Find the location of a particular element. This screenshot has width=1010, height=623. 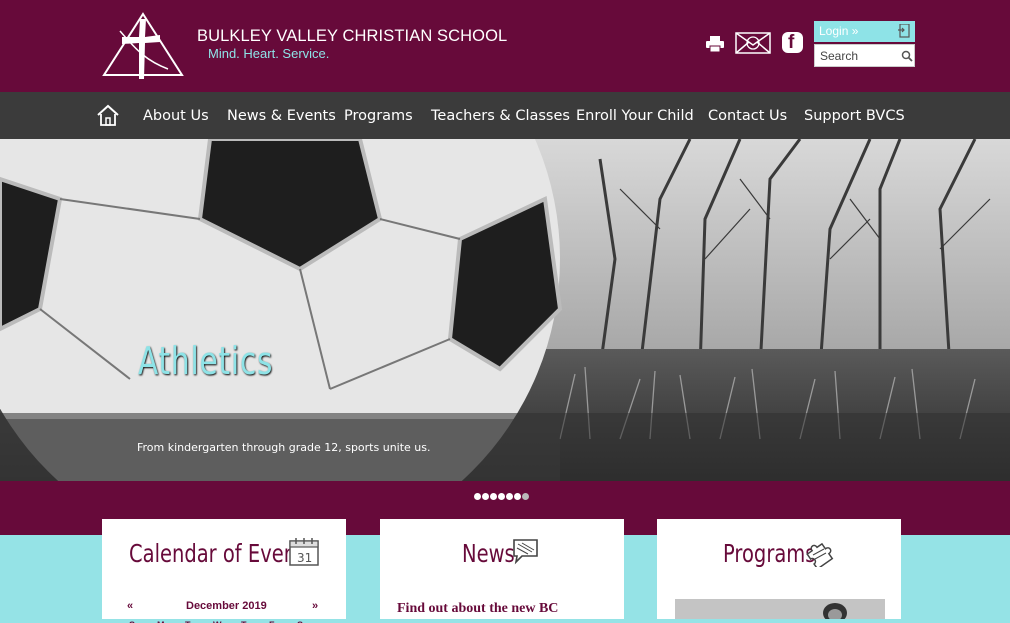

news-card: News Find out about the new BC is located at coordinates (502, 569).